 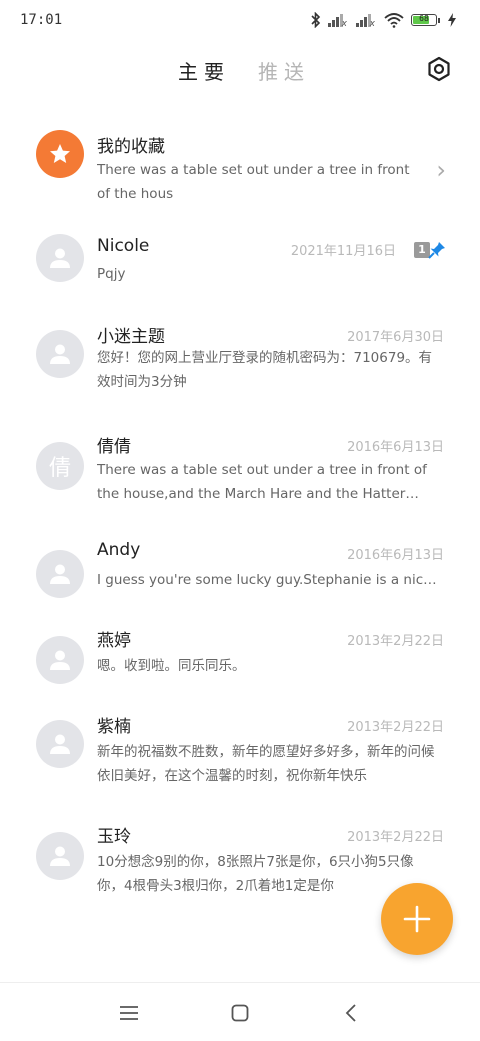 I want to click on contact-name: 我的收藏, so click(x=131, y=147).